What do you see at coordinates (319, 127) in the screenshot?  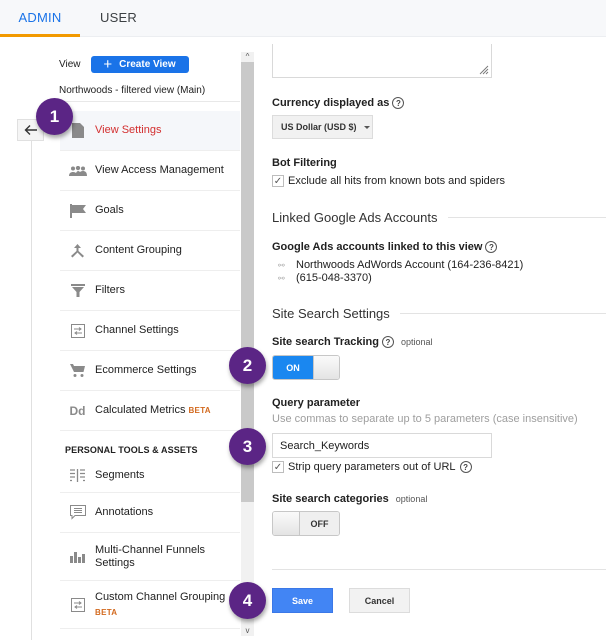 I see `currency-value: US Dollar (USD $)` at bounding box center [319, 127].